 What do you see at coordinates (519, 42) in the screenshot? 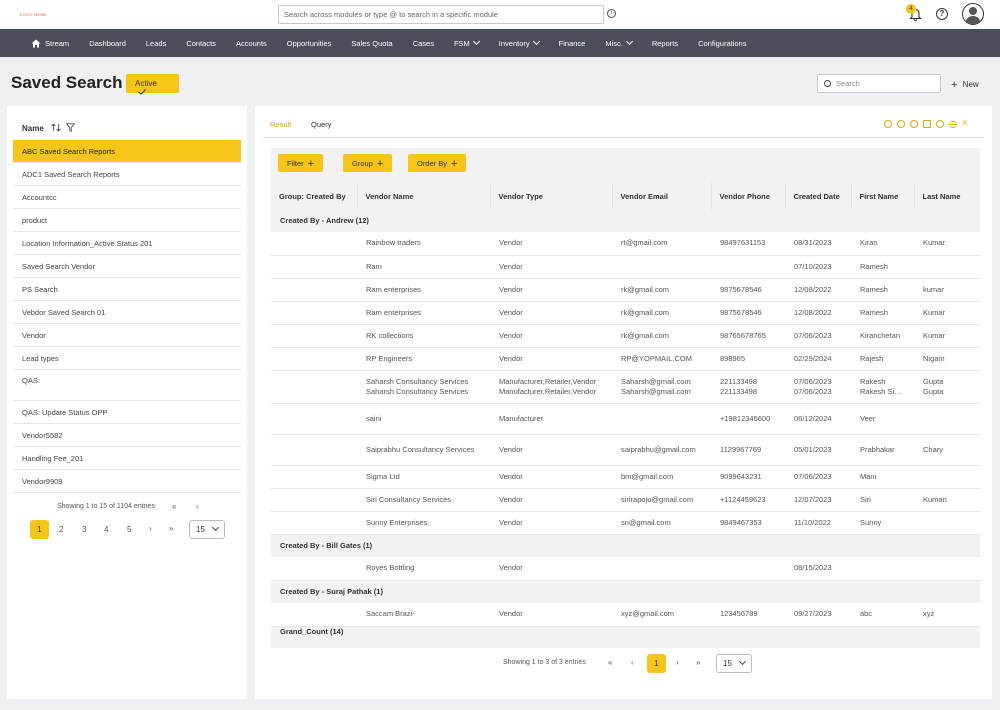
I see `nav-item-inventory: Inventory` at bounding box center [519, 42].